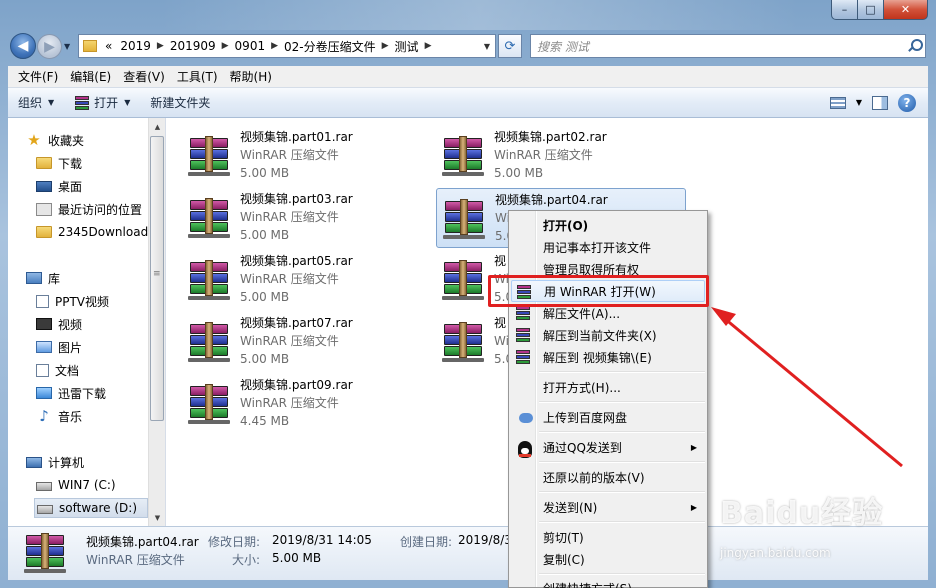 The width and height of the screenshot is (936, 588). What do you see at coordinates (608, 335) in the screenshot?
I see `menu-item-extract-here: 解压到当前文件夹(X)` at bounding box center [608, 335].